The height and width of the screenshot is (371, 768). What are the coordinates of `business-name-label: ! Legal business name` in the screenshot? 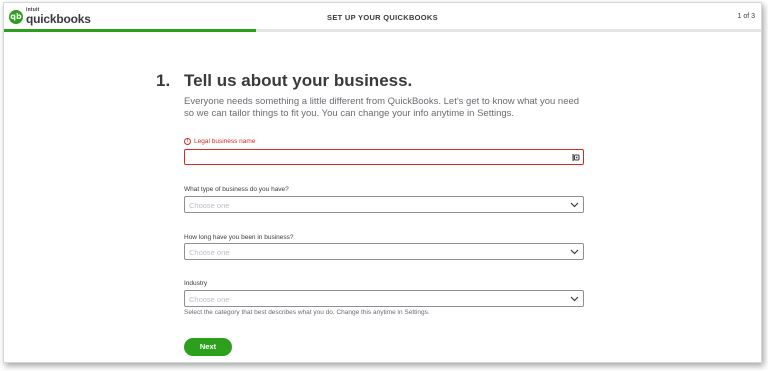 It's located at (219, 141).